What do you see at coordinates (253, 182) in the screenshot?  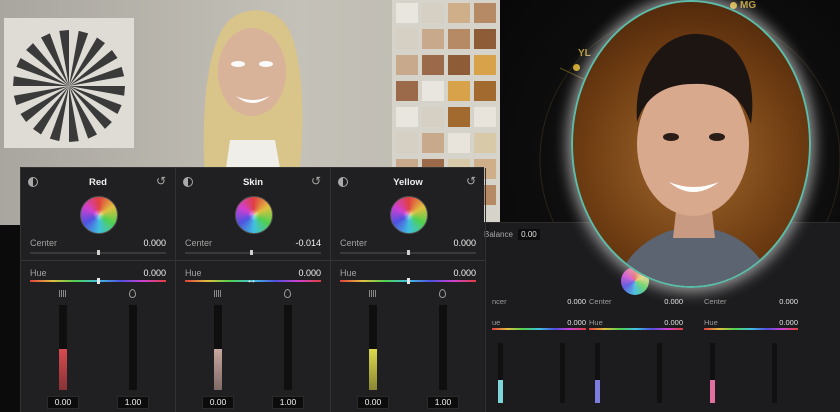 I see `column-title: Skin` at bounding box center [253, 182].